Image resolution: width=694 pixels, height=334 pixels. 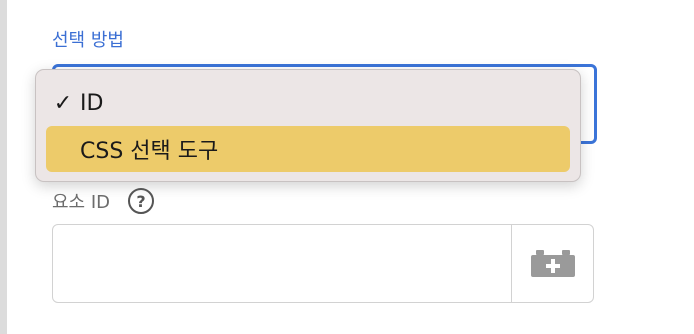 What do you see at coordinates (81, 202) in the screenshot?
I see `element-id-label: 요소 ID` at bounding box center [81, 202].